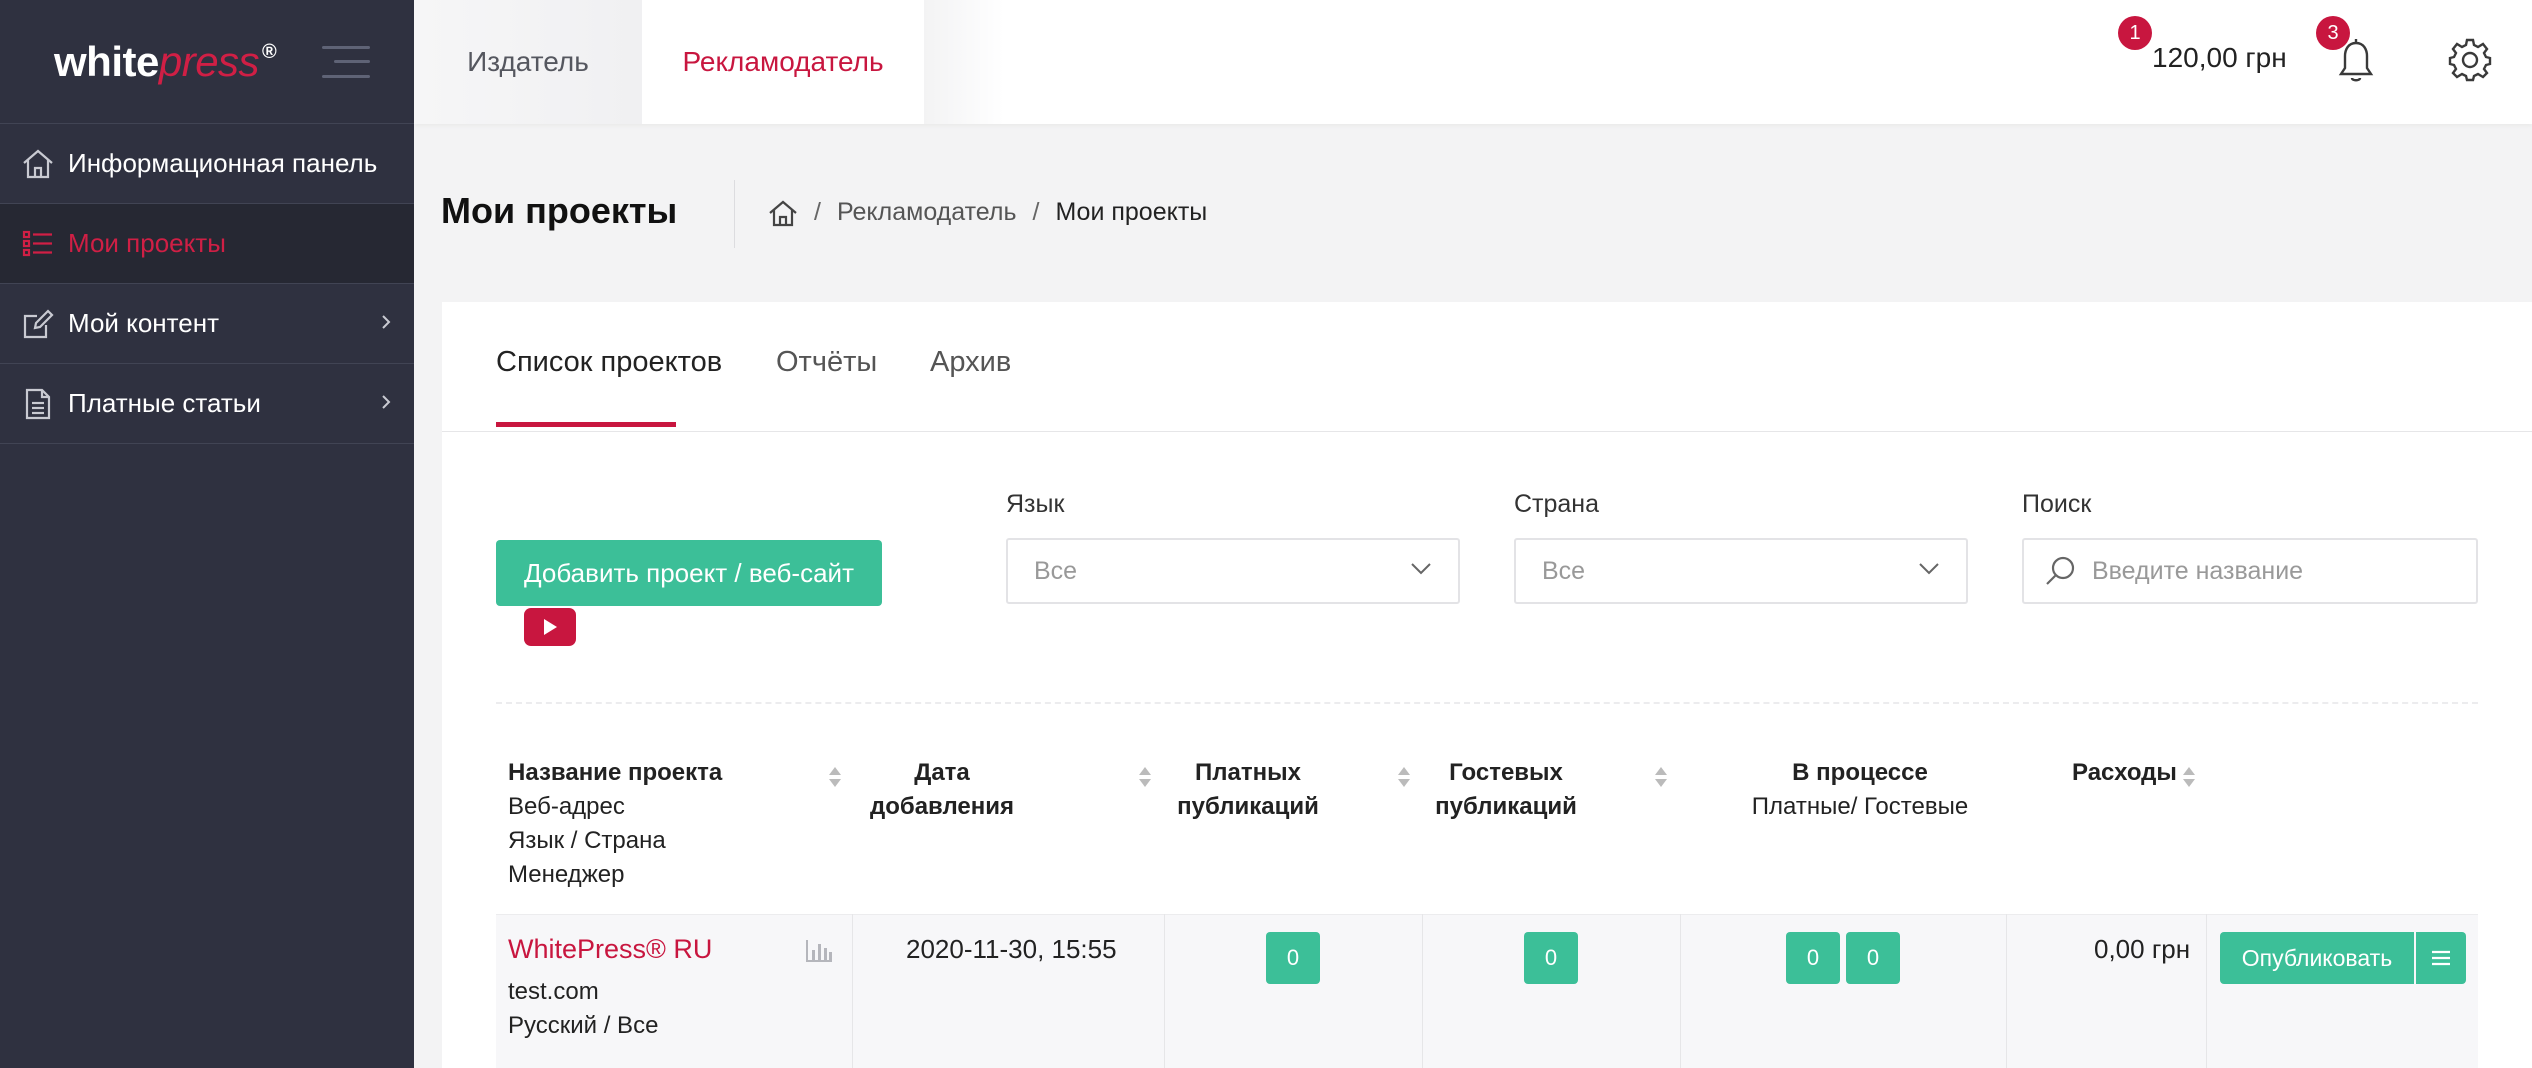  Describe the element at coordinates (223, 163) in the screenshot. I see `sidebar-item-label: Информационная панель` at that location.